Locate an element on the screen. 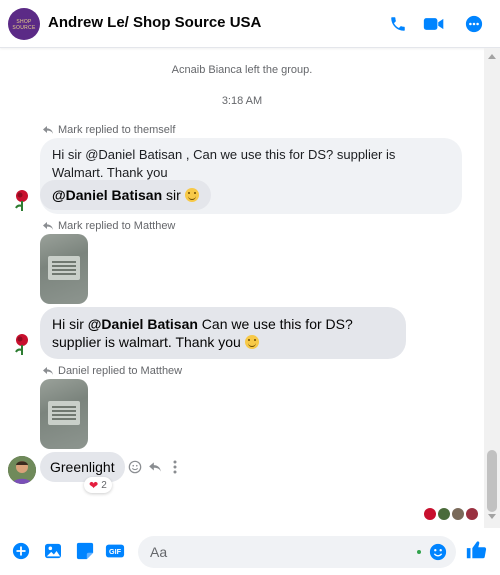 This screenshot has height=575, width=500. profile-photo-icon is located at coordinates (22, 470).